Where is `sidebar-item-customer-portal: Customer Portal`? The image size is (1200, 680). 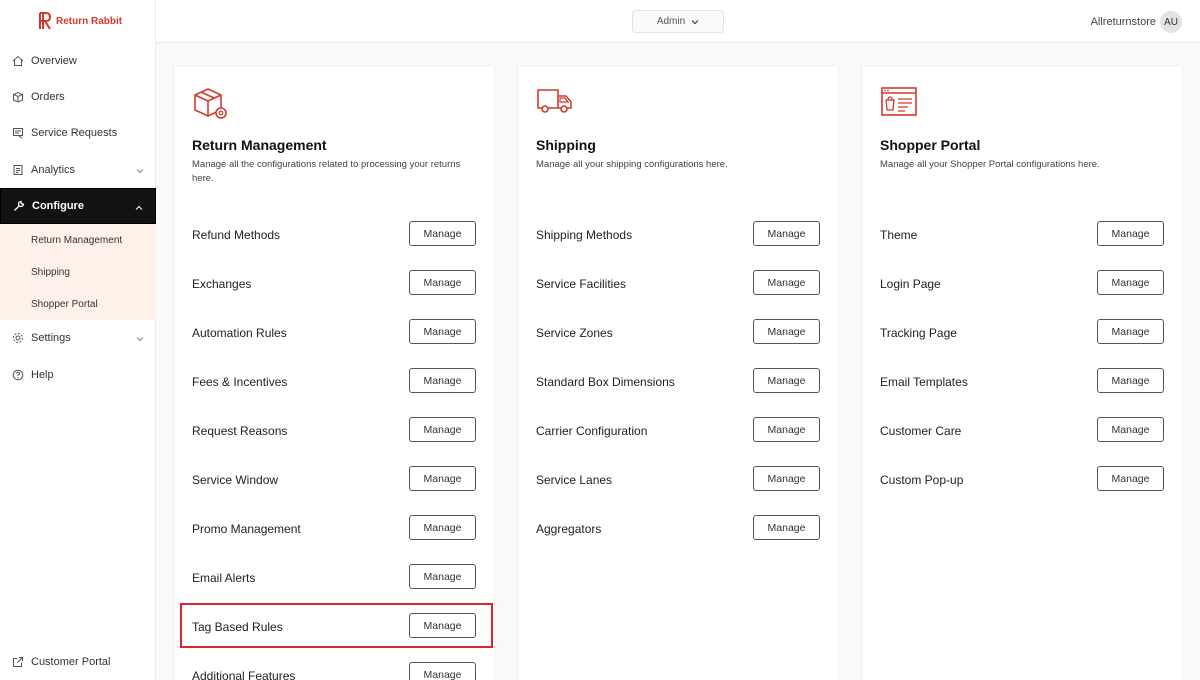 sidebar-item-customer-portal: Customer Portal is located at coordinates (78, 662).